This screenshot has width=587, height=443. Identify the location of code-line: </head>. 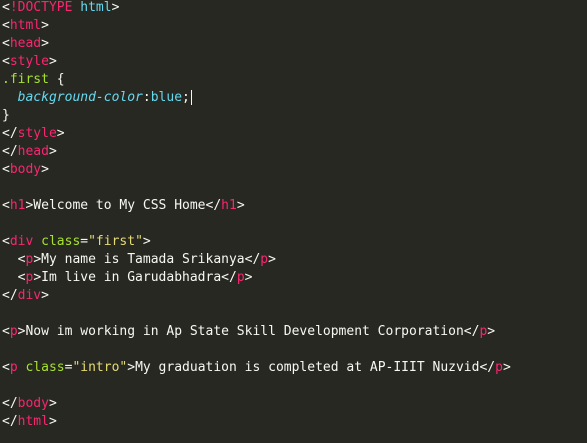
(29, 152).